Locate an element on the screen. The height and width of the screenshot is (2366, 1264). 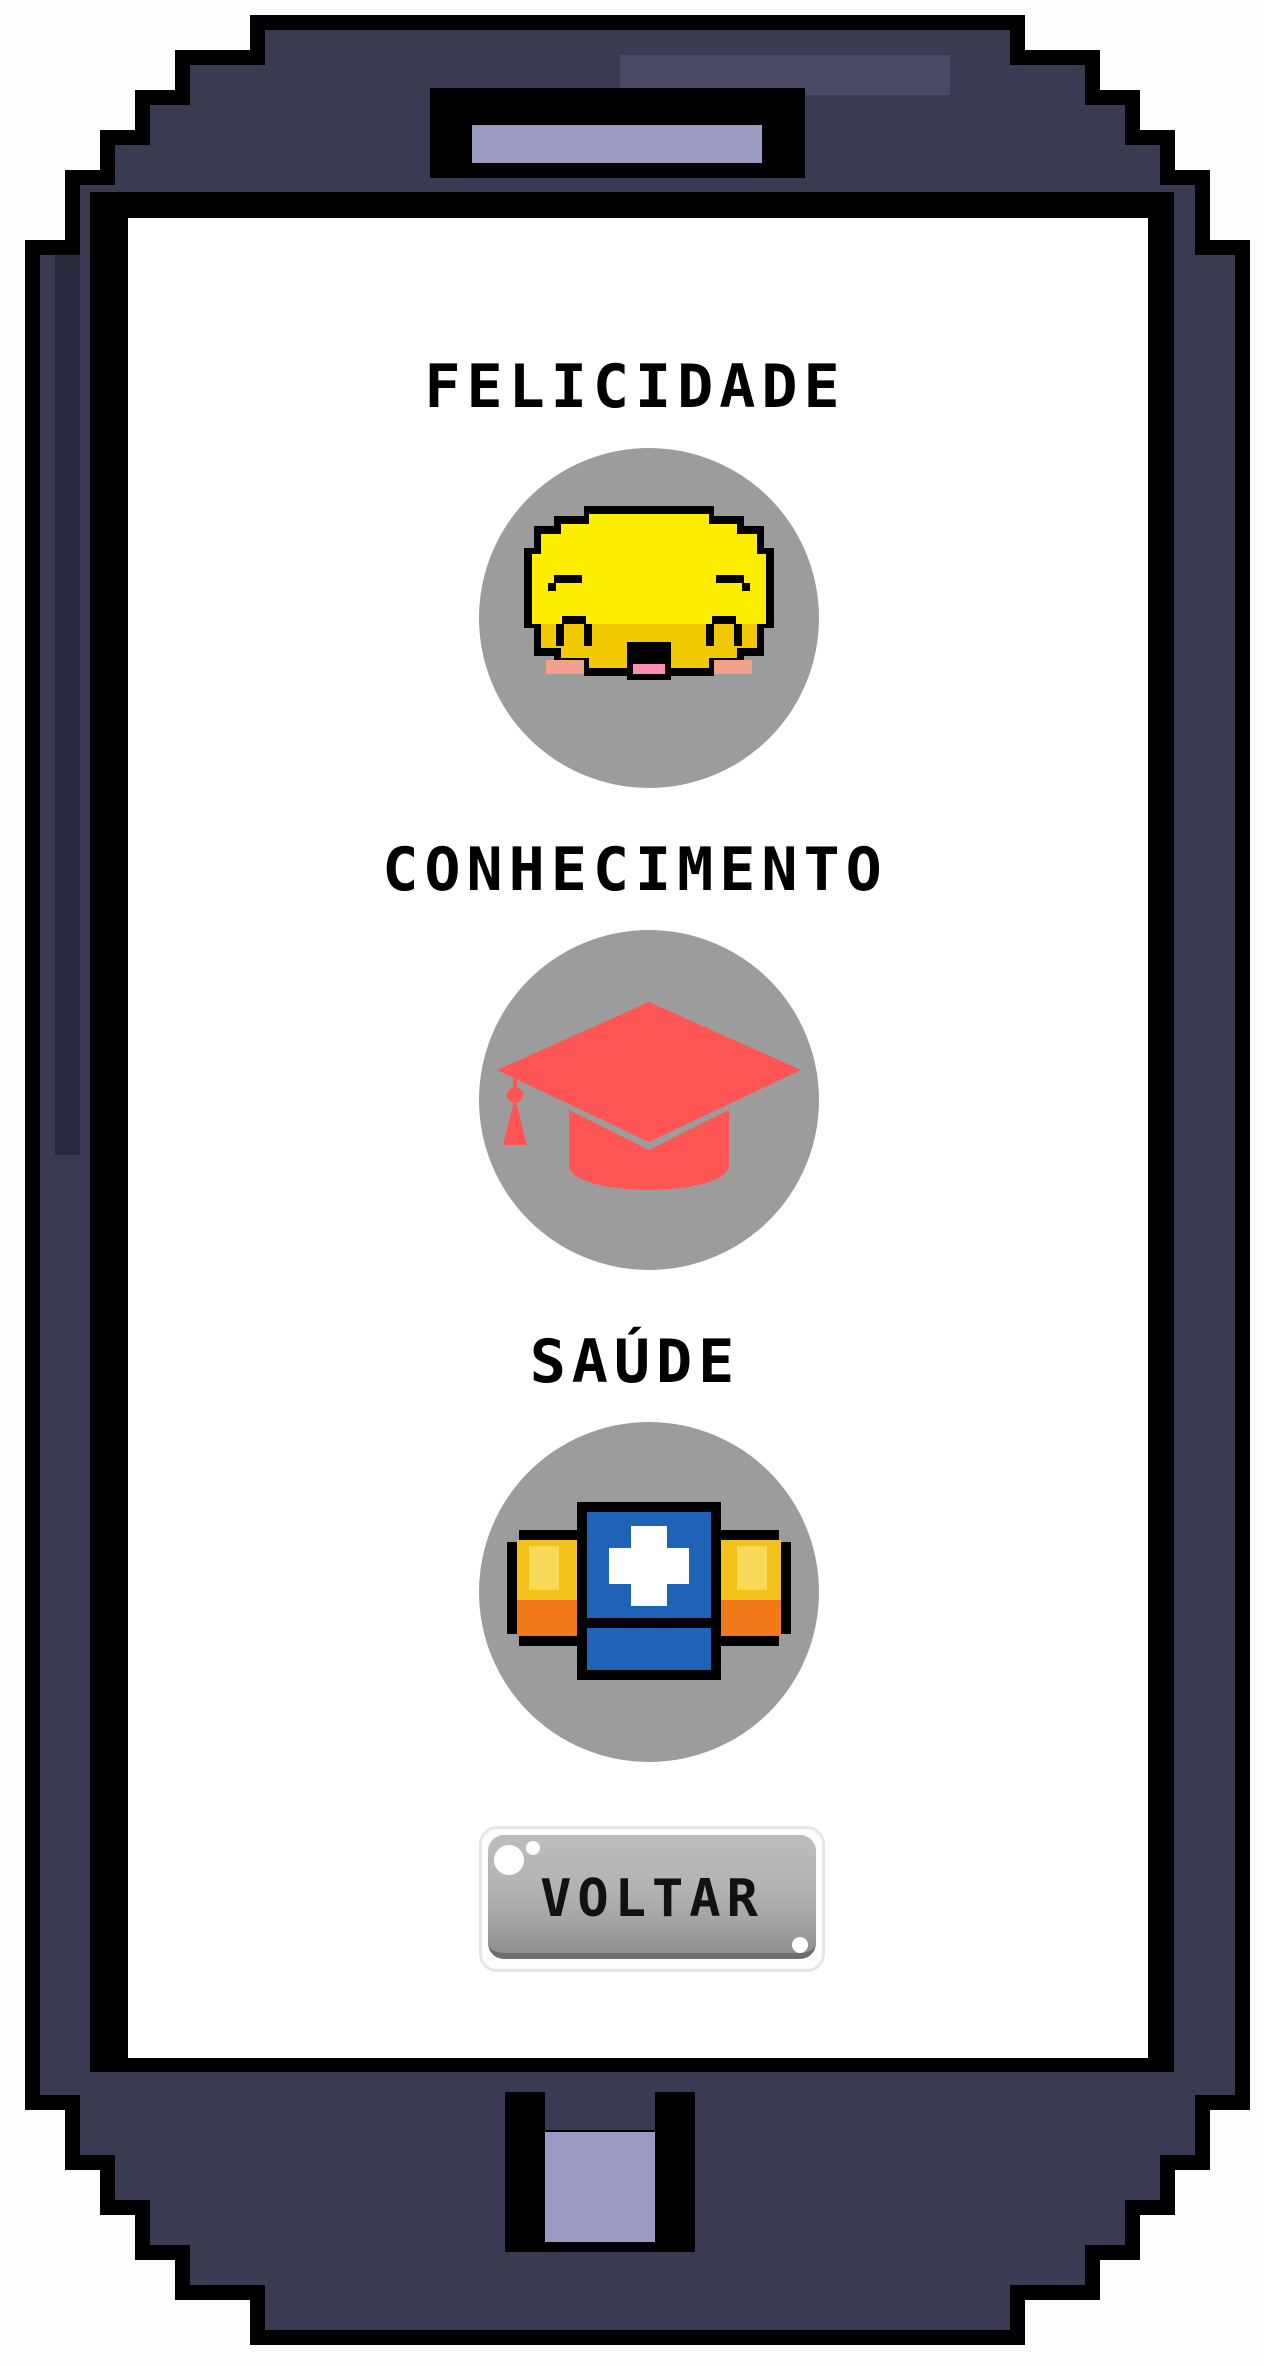
back-button: VOLTAR is located at coordinates (652, 1899).